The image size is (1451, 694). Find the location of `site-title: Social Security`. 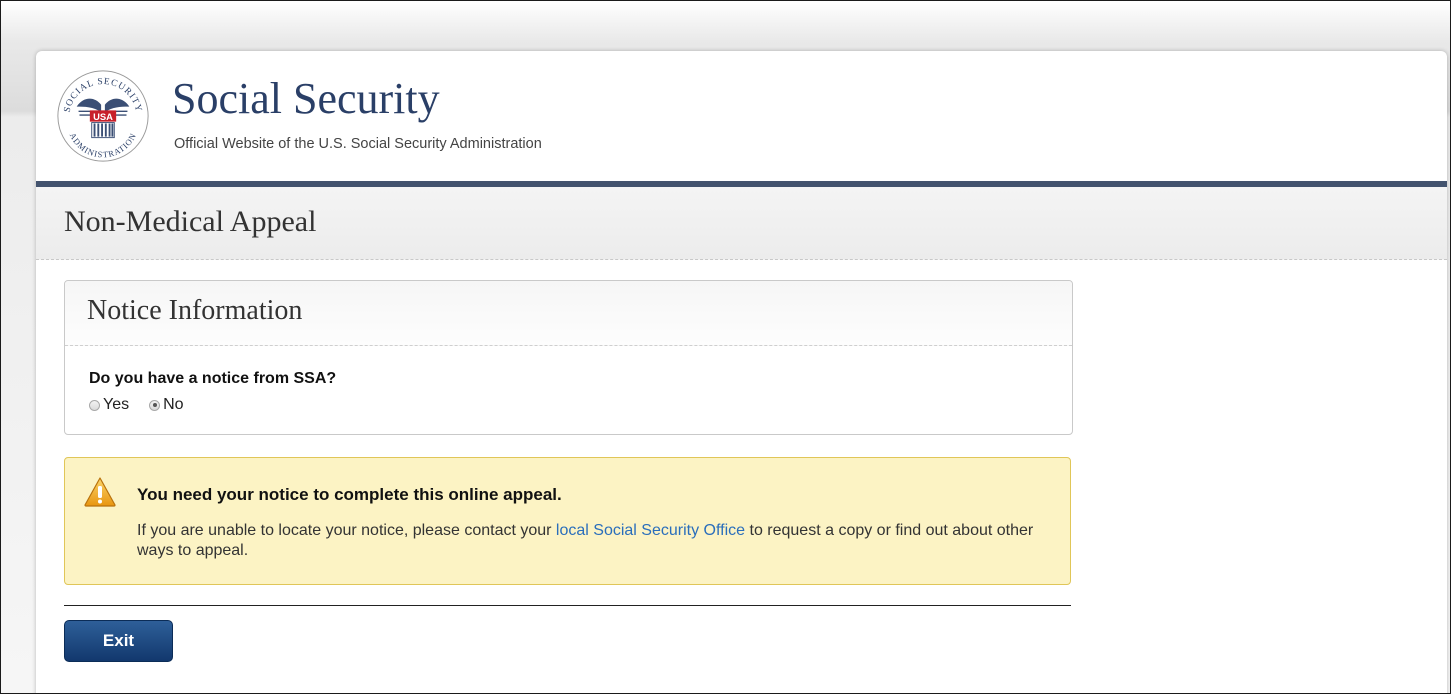

site-title: Social Security is located at coordinates (306, 98).